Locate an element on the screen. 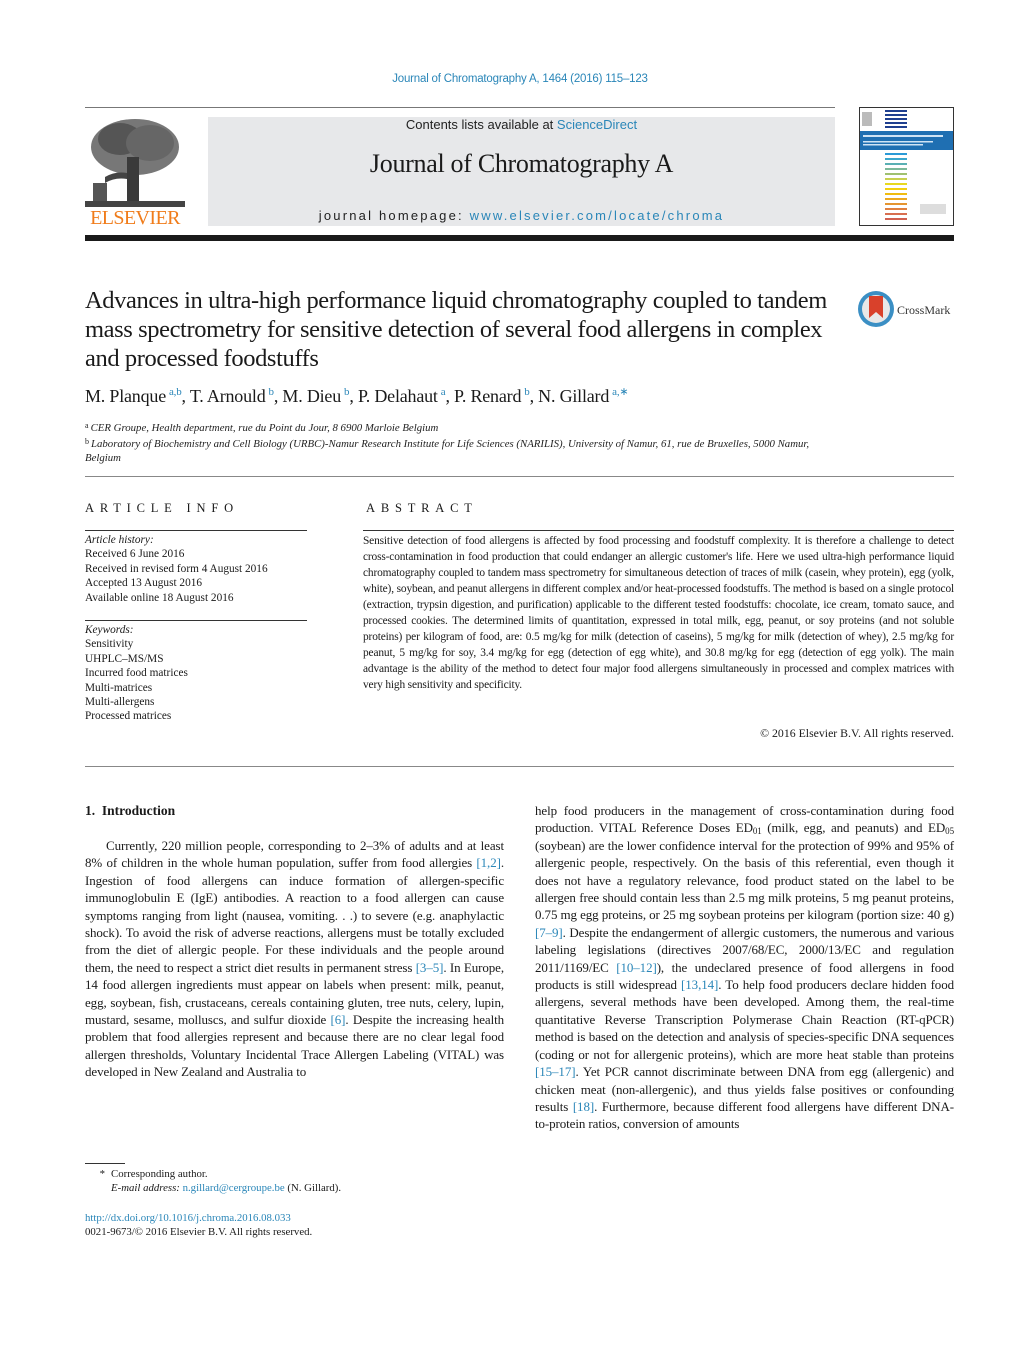 The width and height of the screenshot is (1020, 1351). journal-cover-icon is located at coordinates (906, 165).